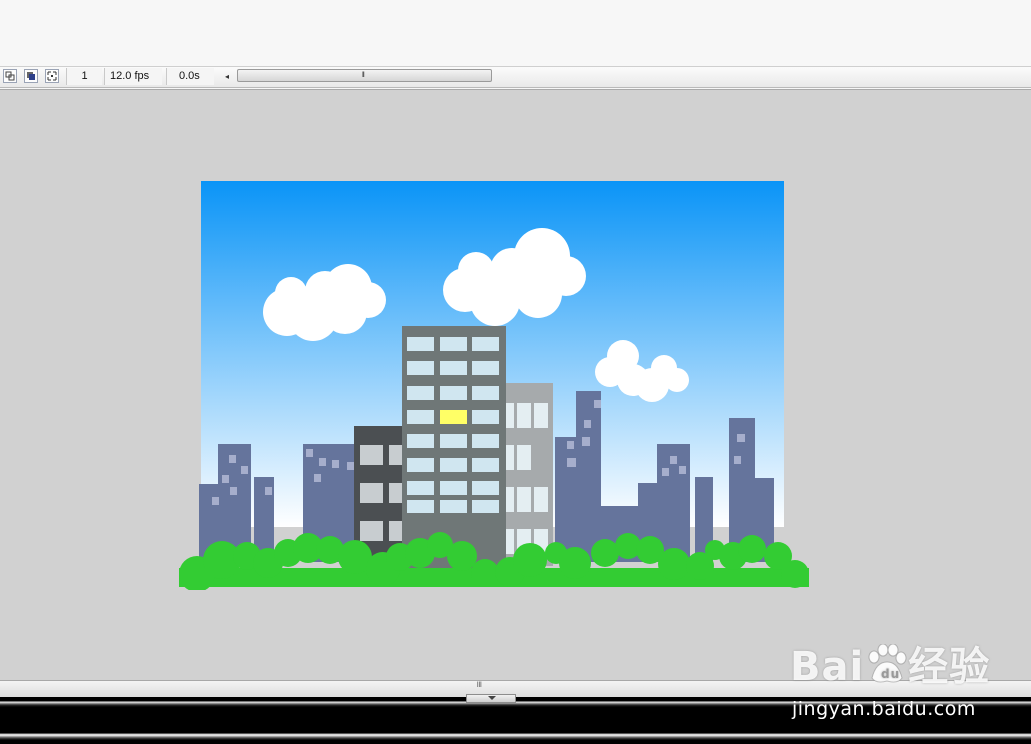 The width and height of the screenshot is (1031, 744). I want to click on watermark-brand-right: 经验, so click(949, 667).